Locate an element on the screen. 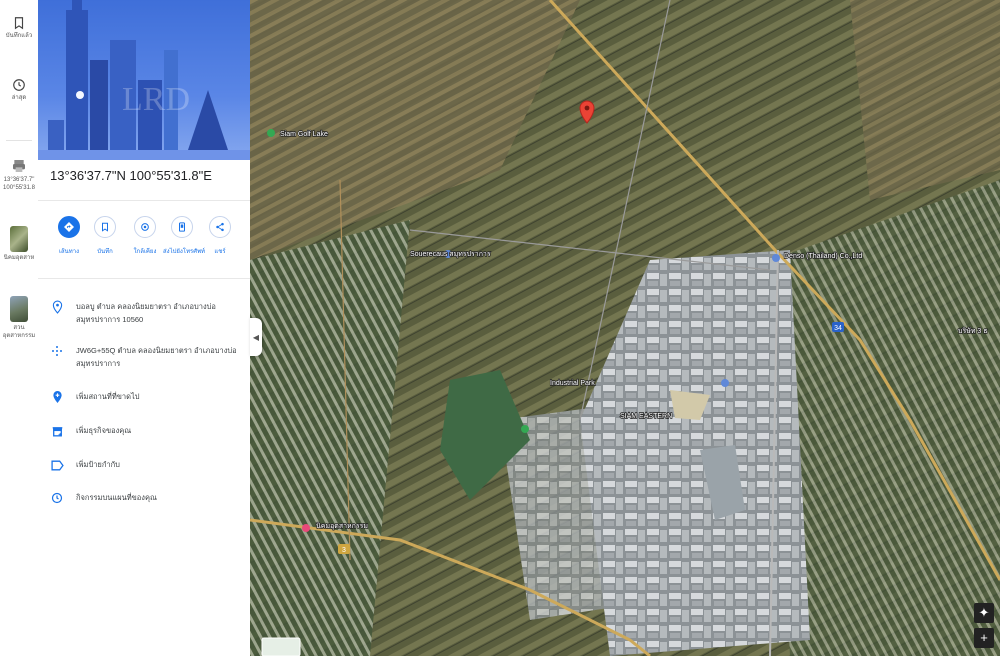  store-icon is located at coordinates (57, 431).